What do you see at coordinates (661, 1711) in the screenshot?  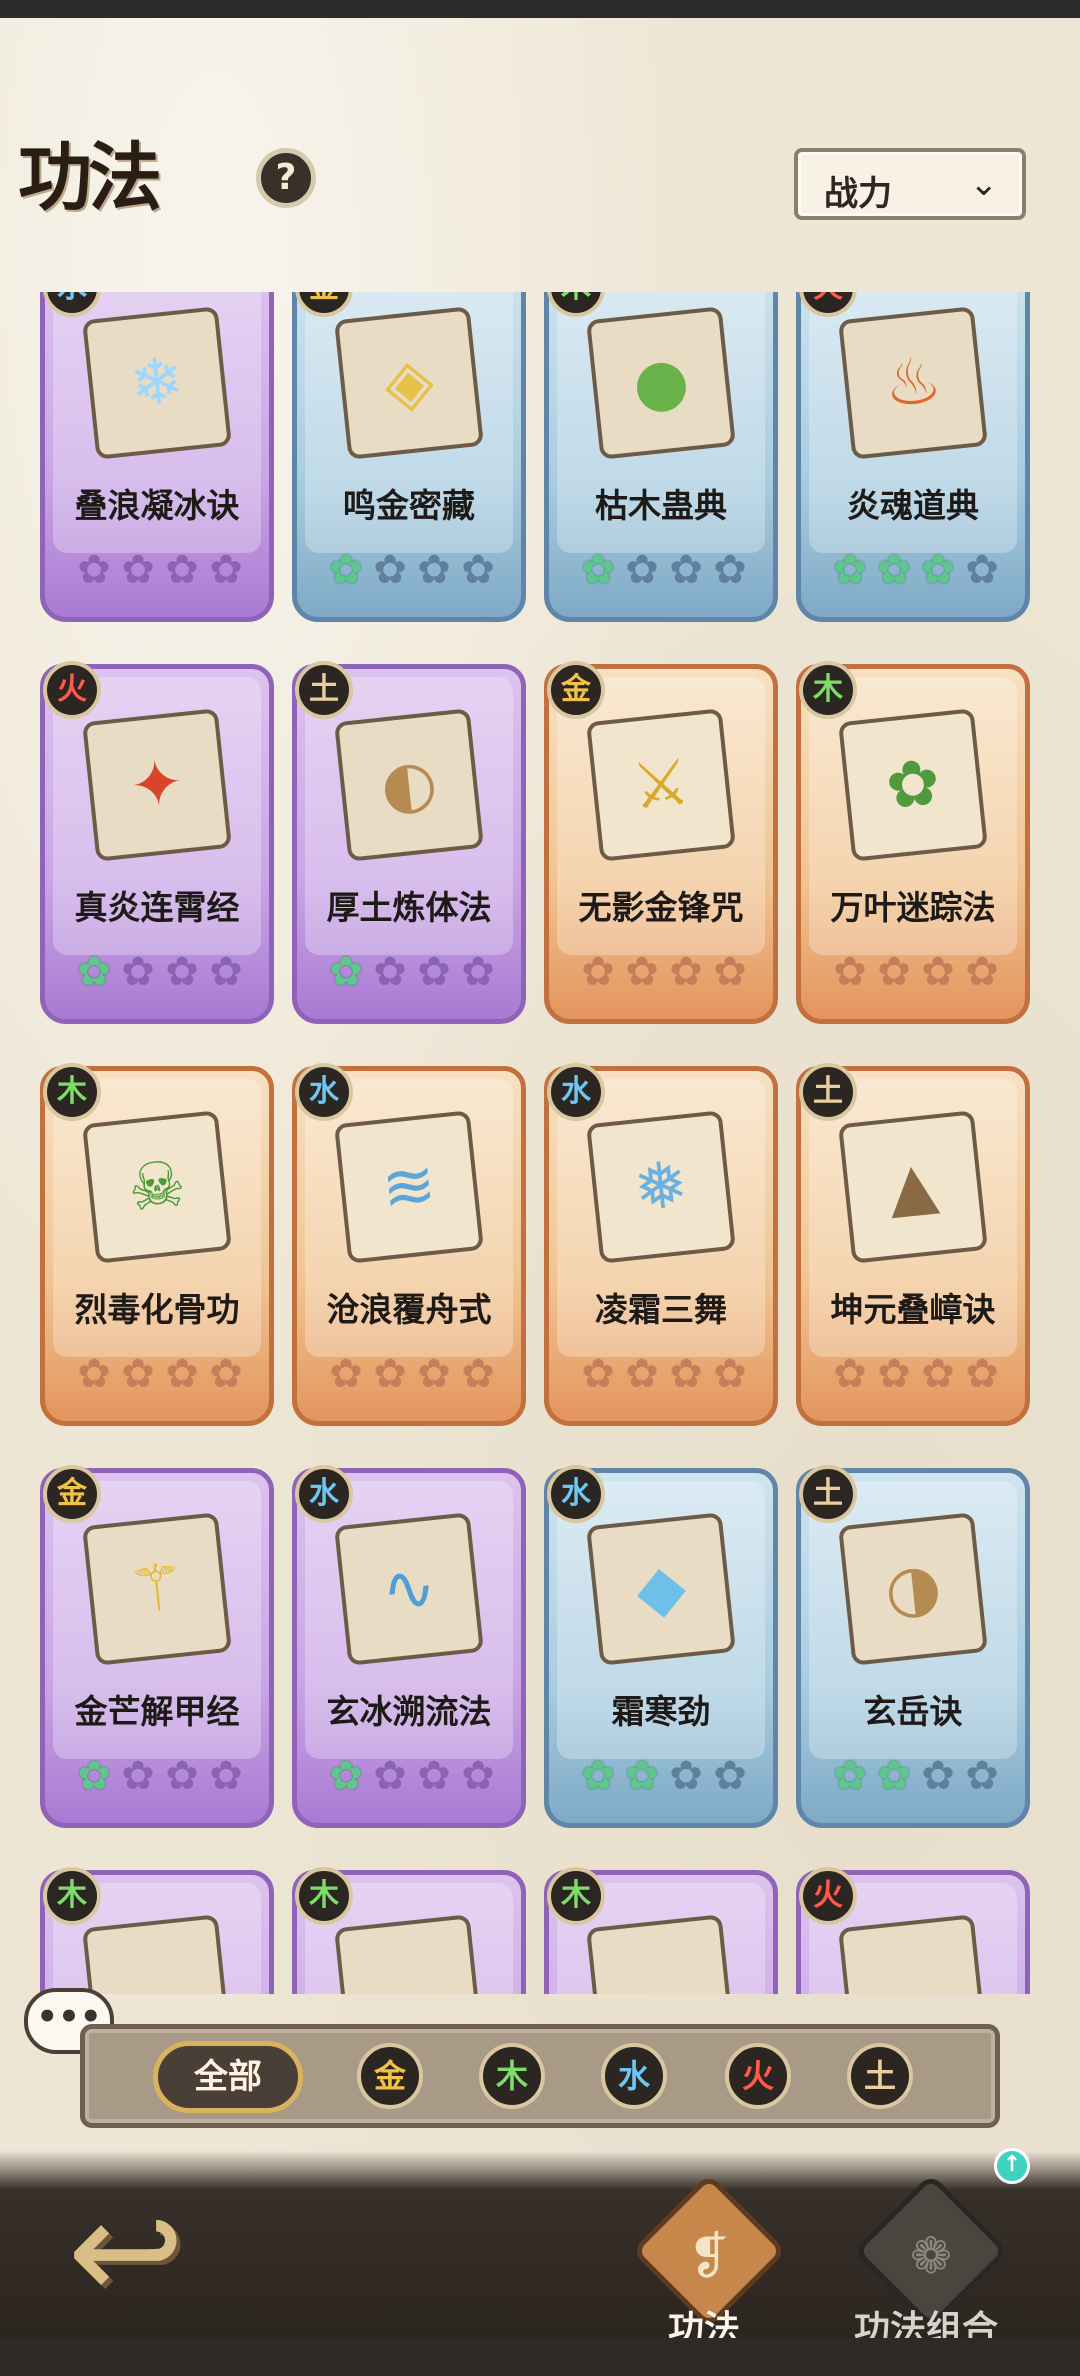 I see `skill-name: 霜寒劲` at bounding box center [661, 1711].